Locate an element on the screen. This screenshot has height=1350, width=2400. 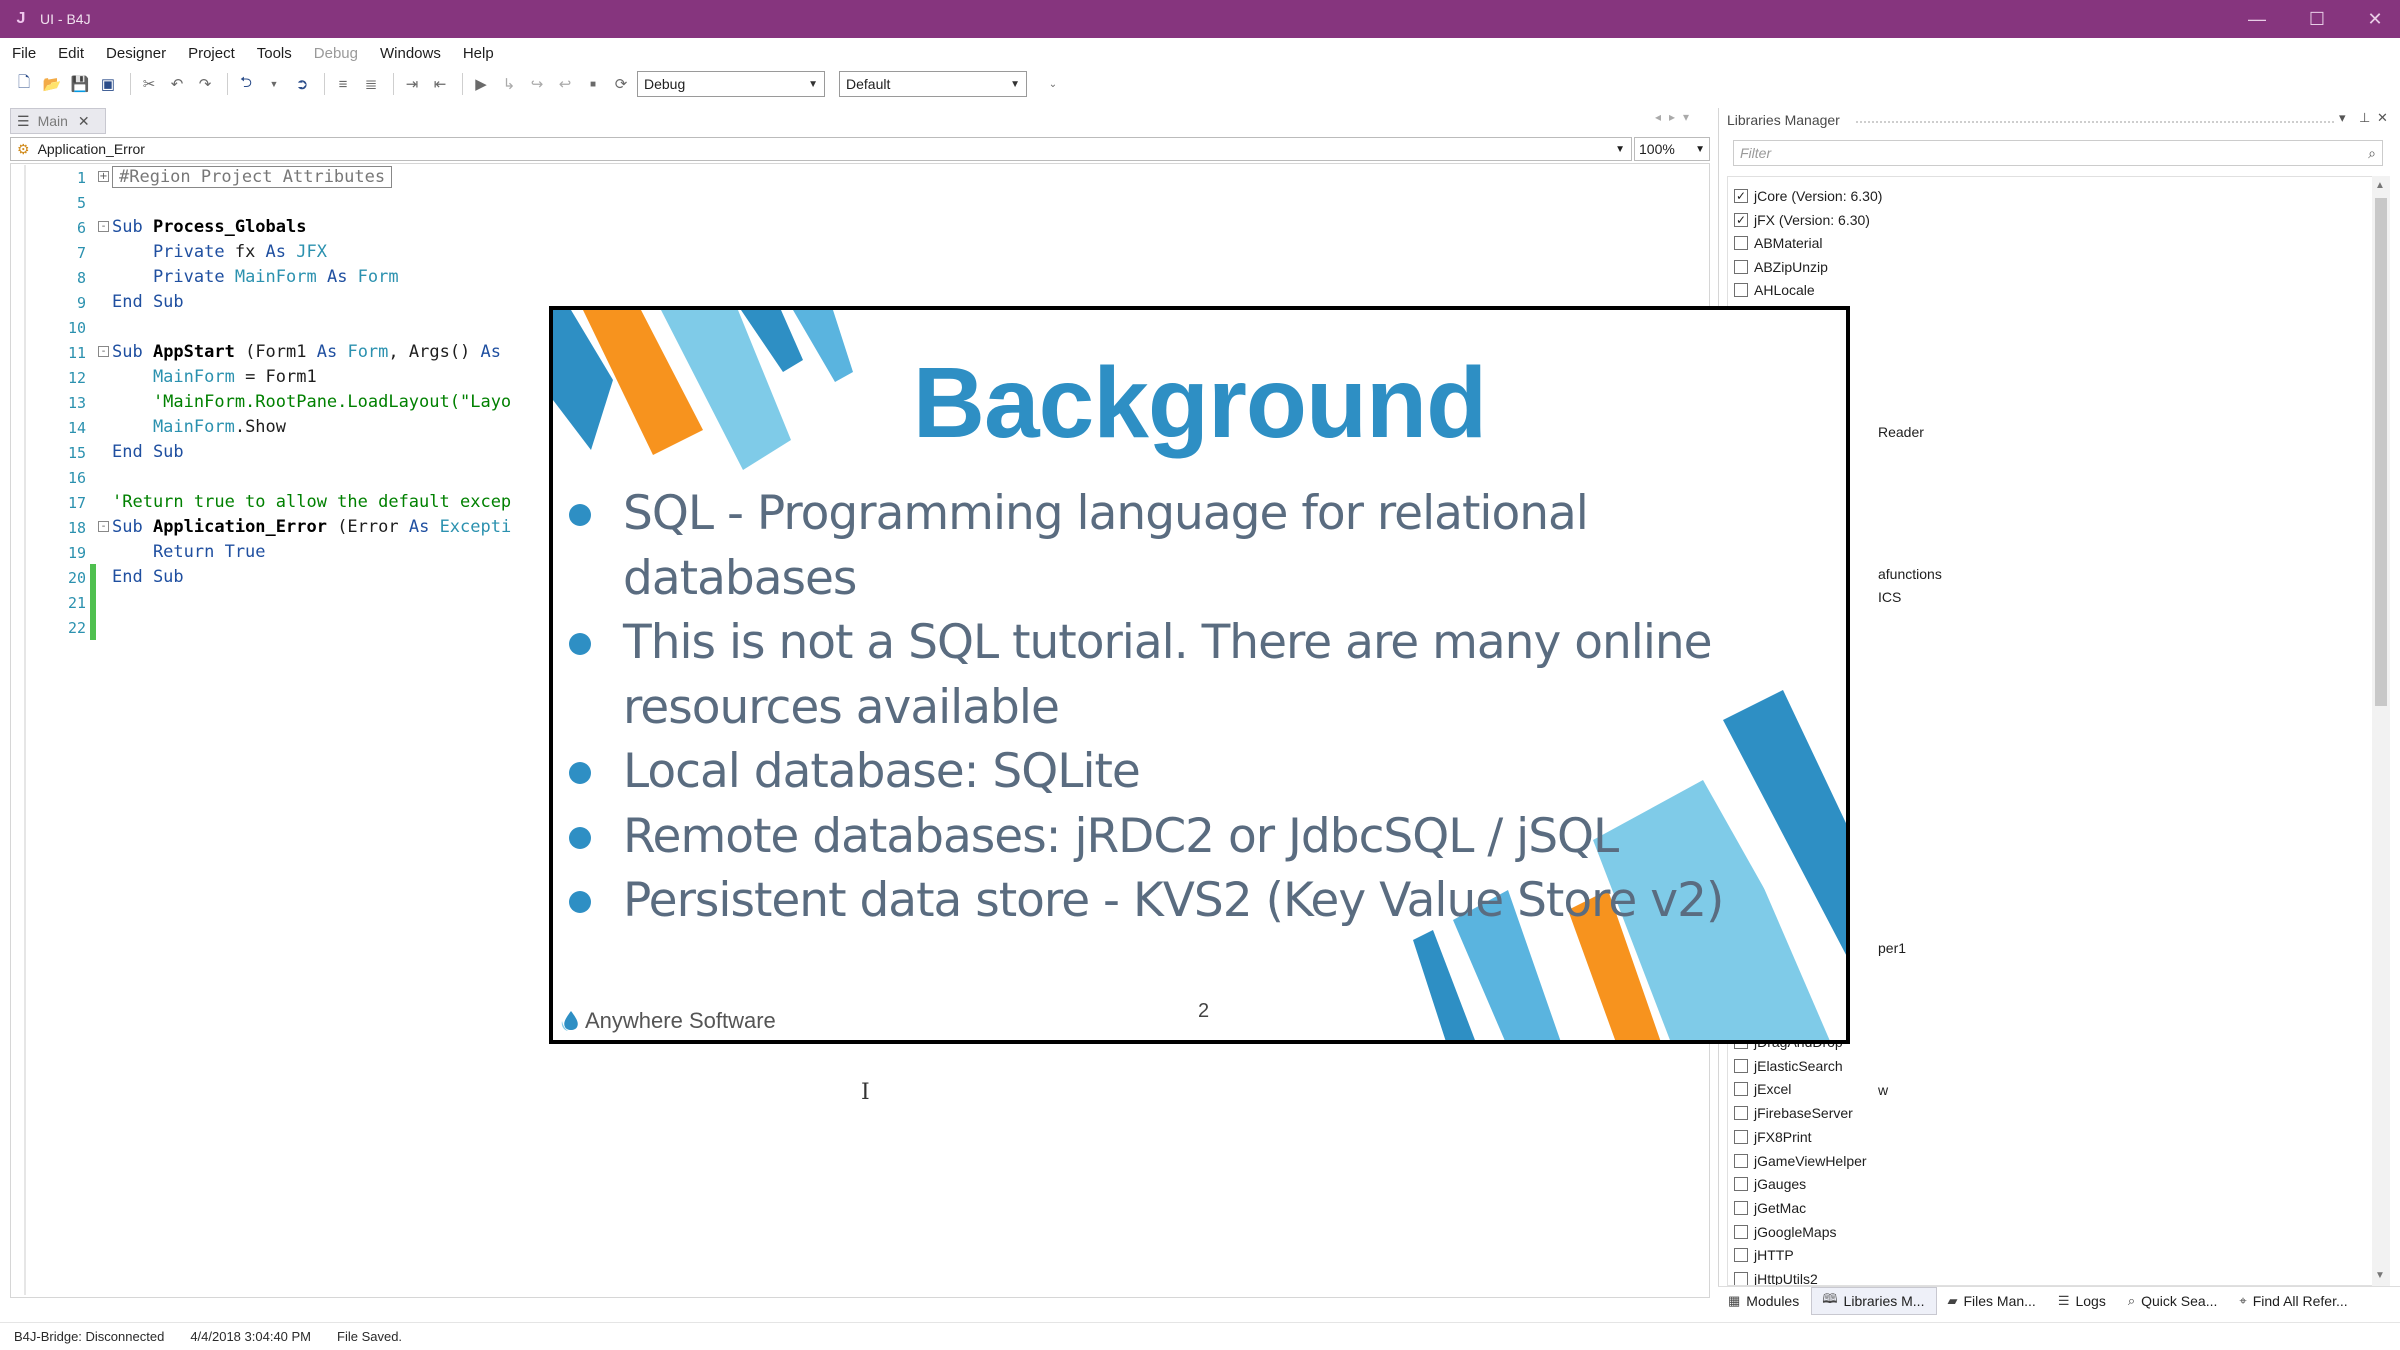
outdent-icon: ⇤ is located at coordinates (440, 84).